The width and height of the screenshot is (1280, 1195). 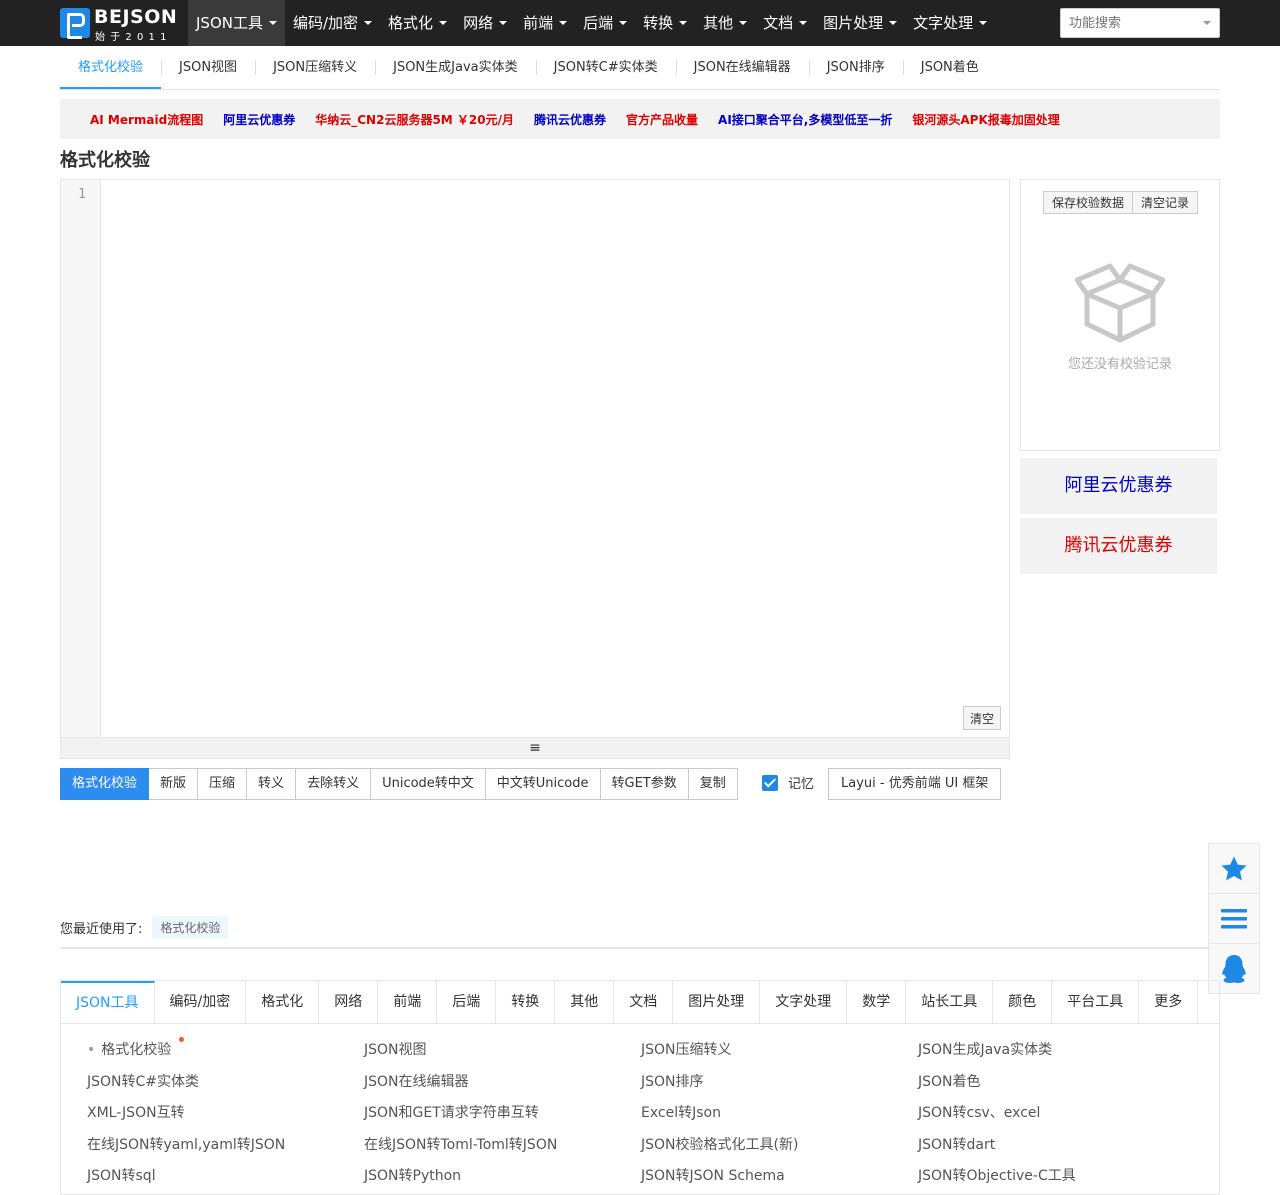 What do you see at coordinates (1056, 1084) in the screenshot?
I see `tool-link-7: JSON着色` at bounding box center [1056, 1084].